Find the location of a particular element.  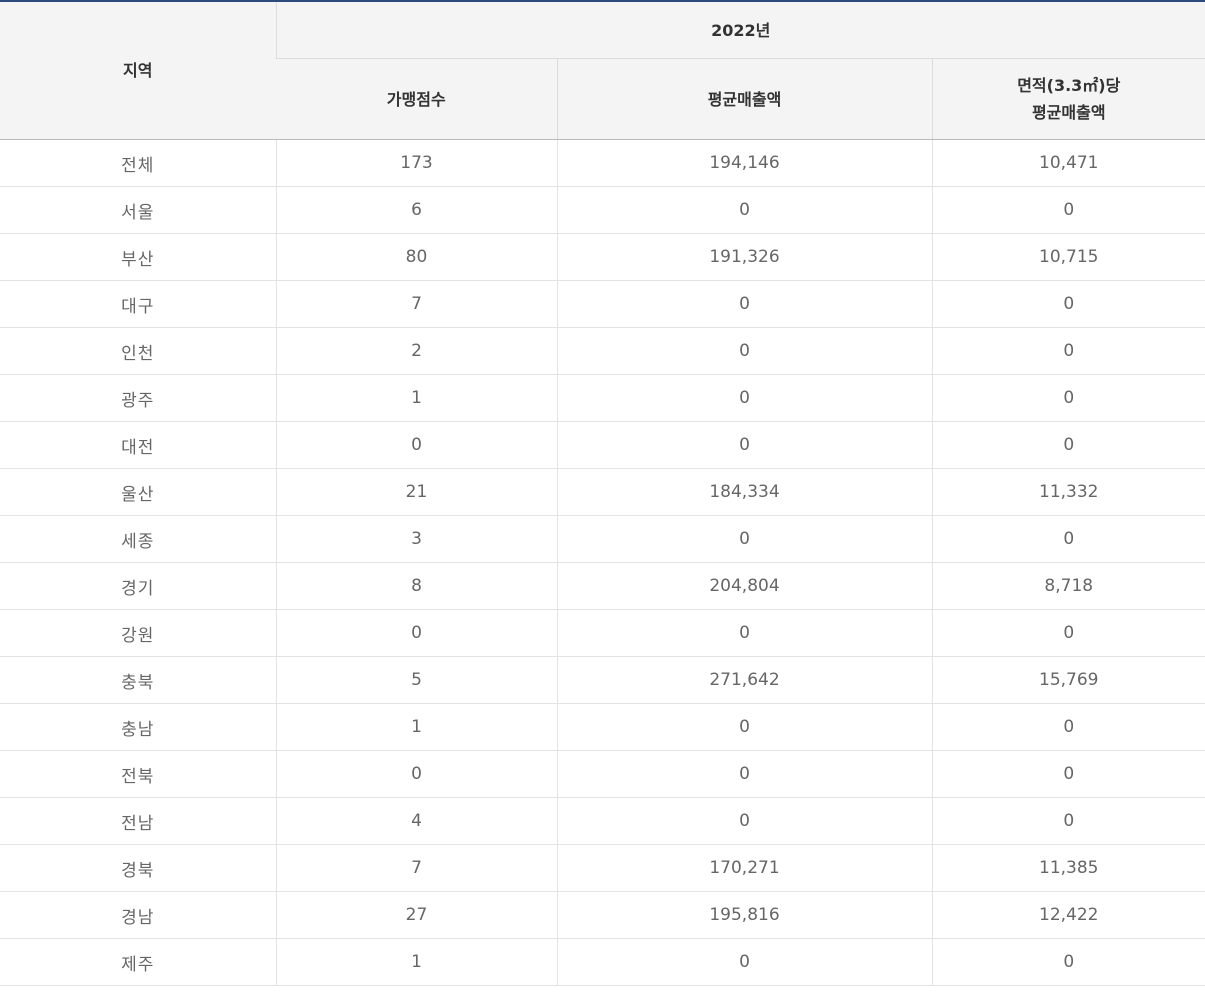

header-year: 2022년 is located at coordinates (740, 30).